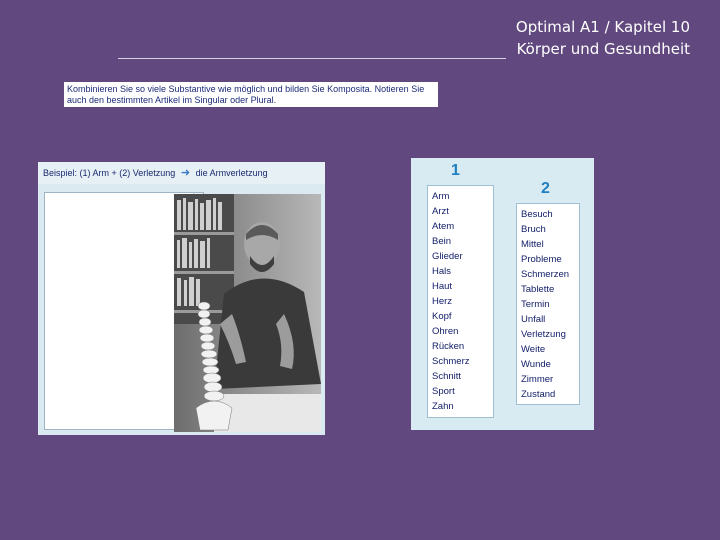 The image size is (720, 540). I want to click on example-result: die Armverletzung, so click(231, 173).